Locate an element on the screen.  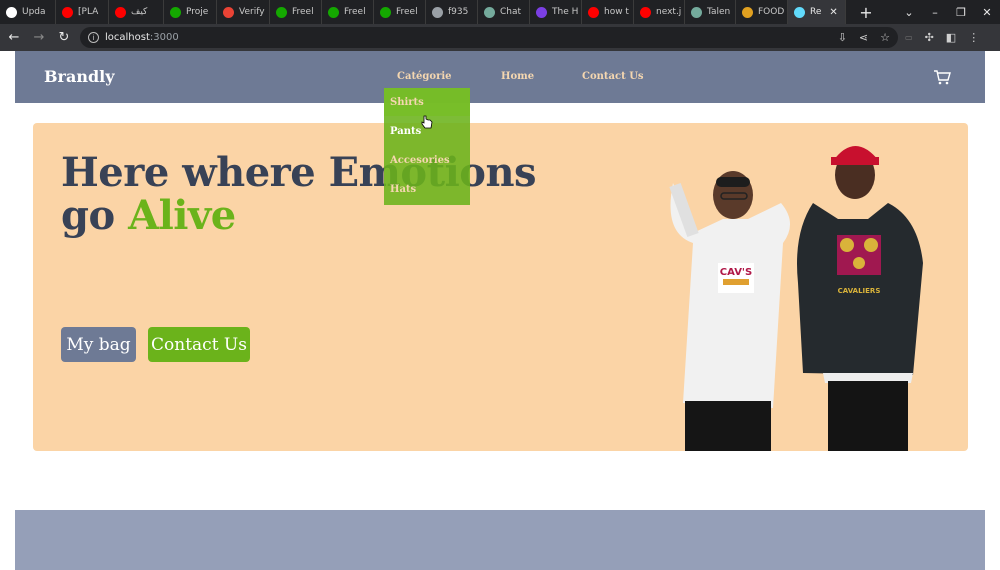
site-info-icon: i is located at coordinates (93, 37).